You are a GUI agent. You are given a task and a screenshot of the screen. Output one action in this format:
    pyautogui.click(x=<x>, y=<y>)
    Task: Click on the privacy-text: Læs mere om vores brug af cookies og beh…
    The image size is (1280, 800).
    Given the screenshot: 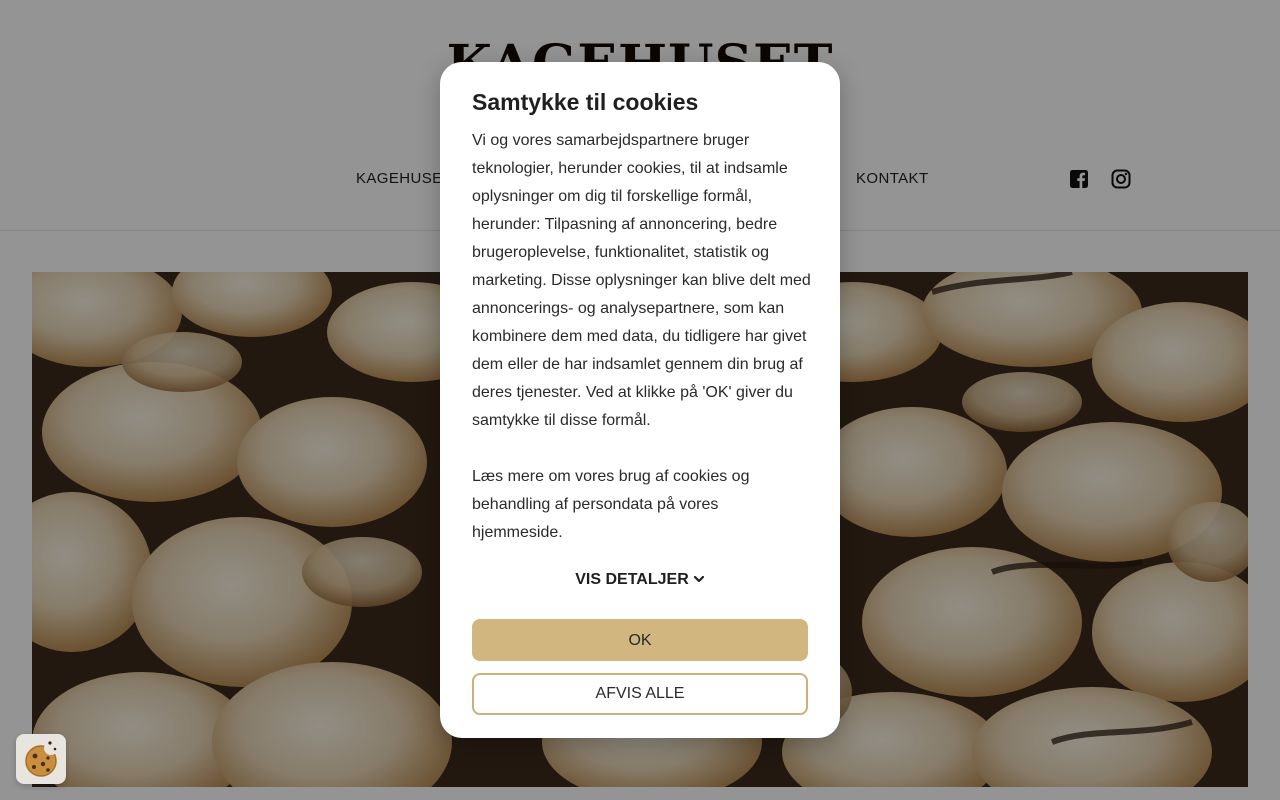 What is the action you would take?
    pyautogui.click(x=611, y=504)
    